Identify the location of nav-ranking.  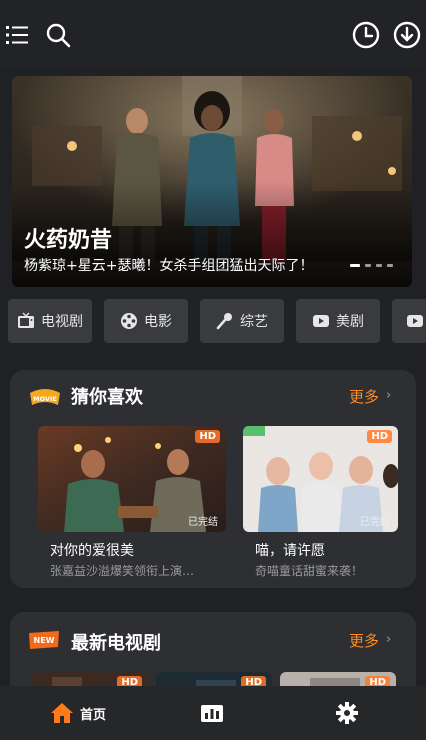
(212, 713).